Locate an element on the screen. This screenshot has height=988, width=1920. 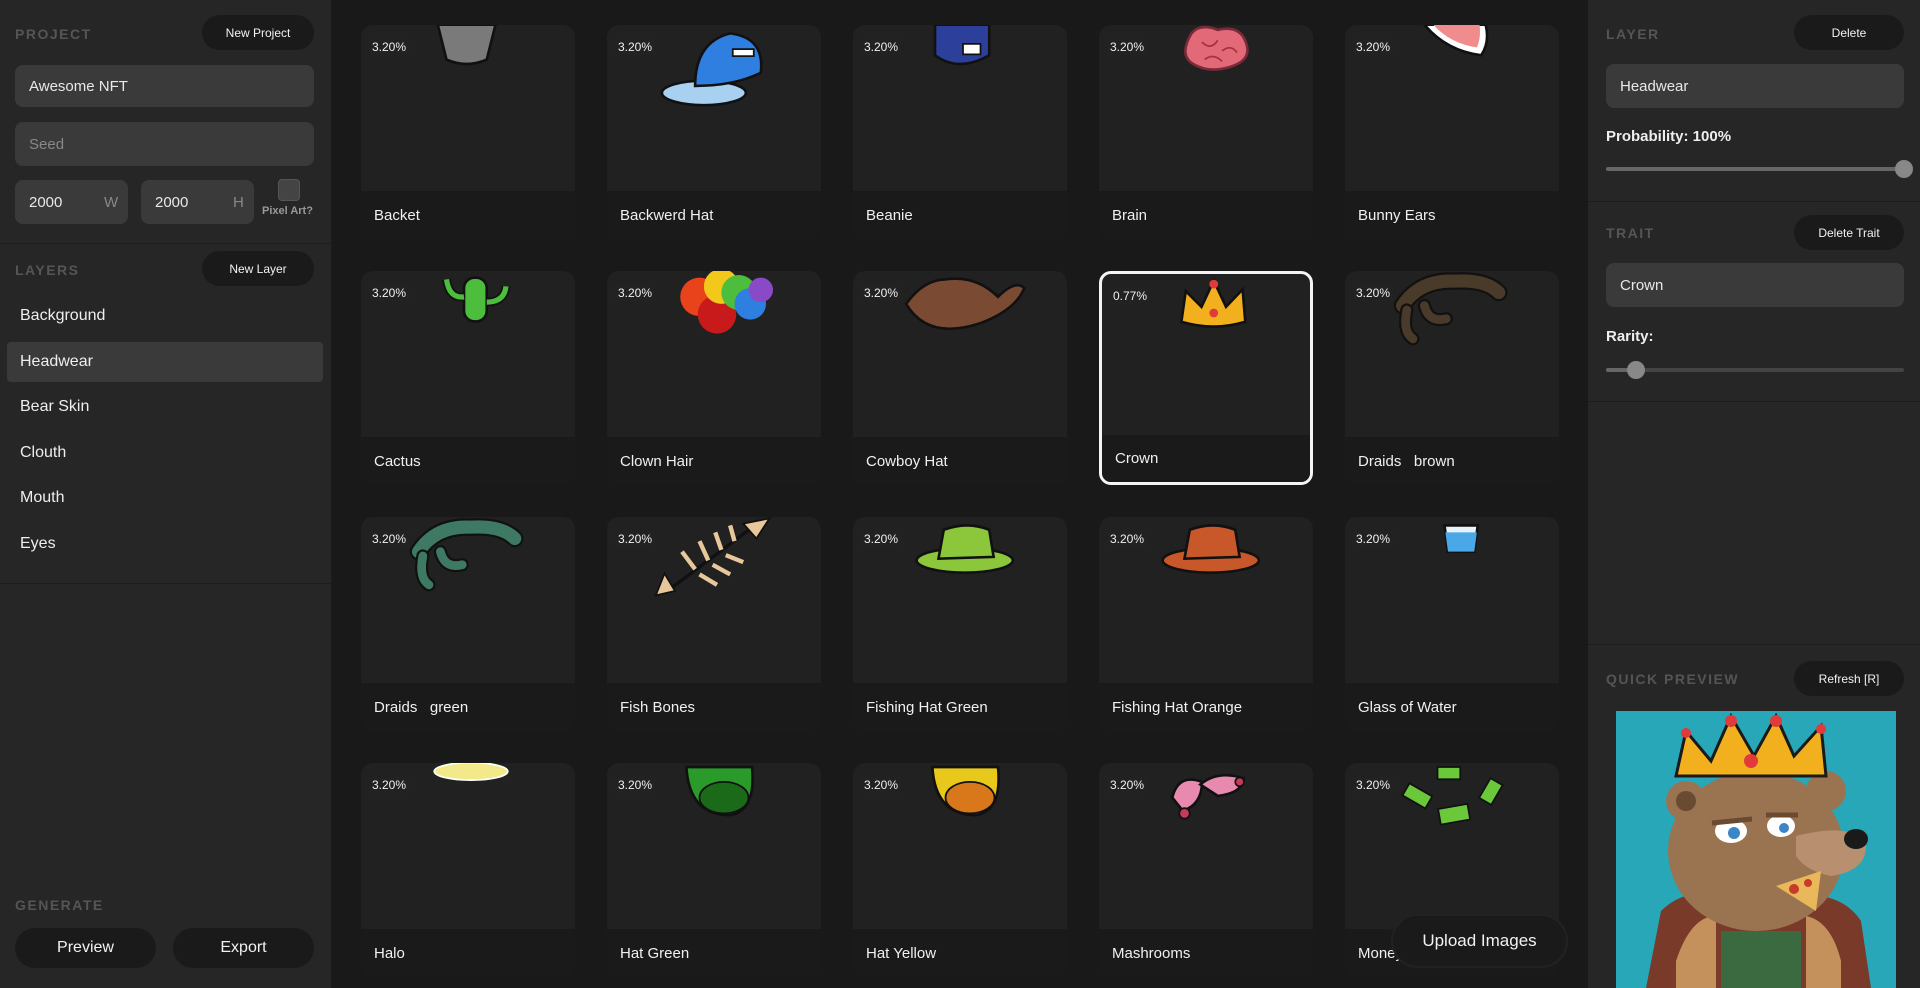
trait-label: Clown Hair is located at coordinates (714, 461).